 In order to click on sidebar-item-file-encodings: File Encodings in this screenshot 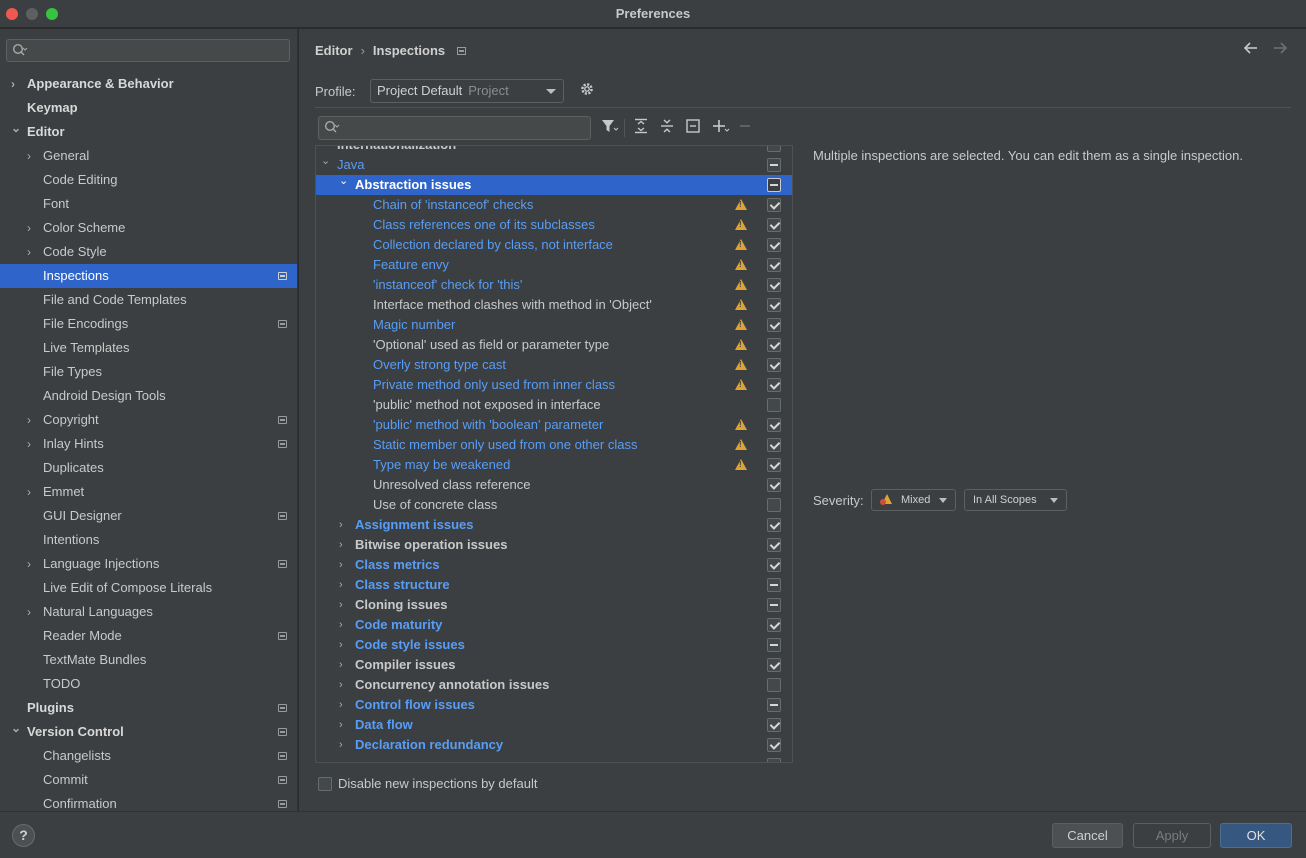, I will do `click(148, 324)`.